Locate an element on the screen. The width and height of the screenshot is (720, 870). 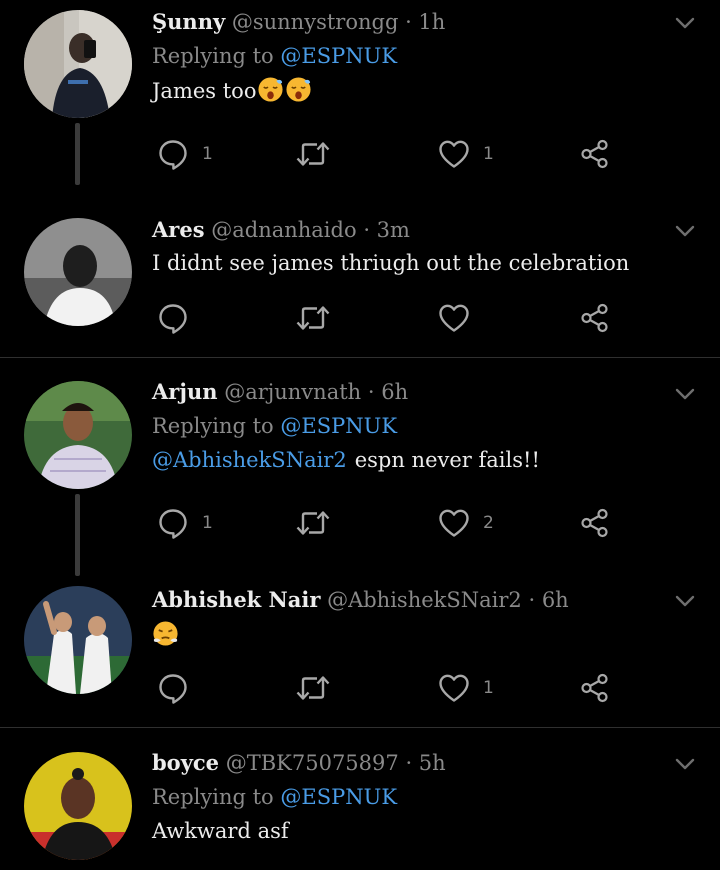
tweet-header: boyce @TBK75075897 · 5h is located at coordinates (426, 763).